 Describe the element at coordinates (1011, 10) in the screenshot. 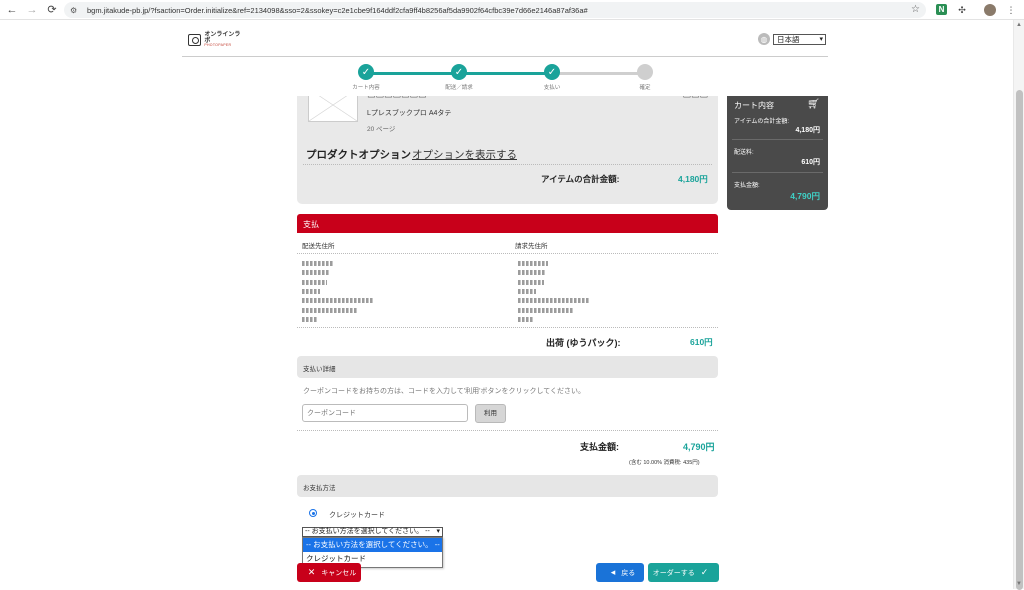

I see `browser-menu-icon: ⋮` at that location.